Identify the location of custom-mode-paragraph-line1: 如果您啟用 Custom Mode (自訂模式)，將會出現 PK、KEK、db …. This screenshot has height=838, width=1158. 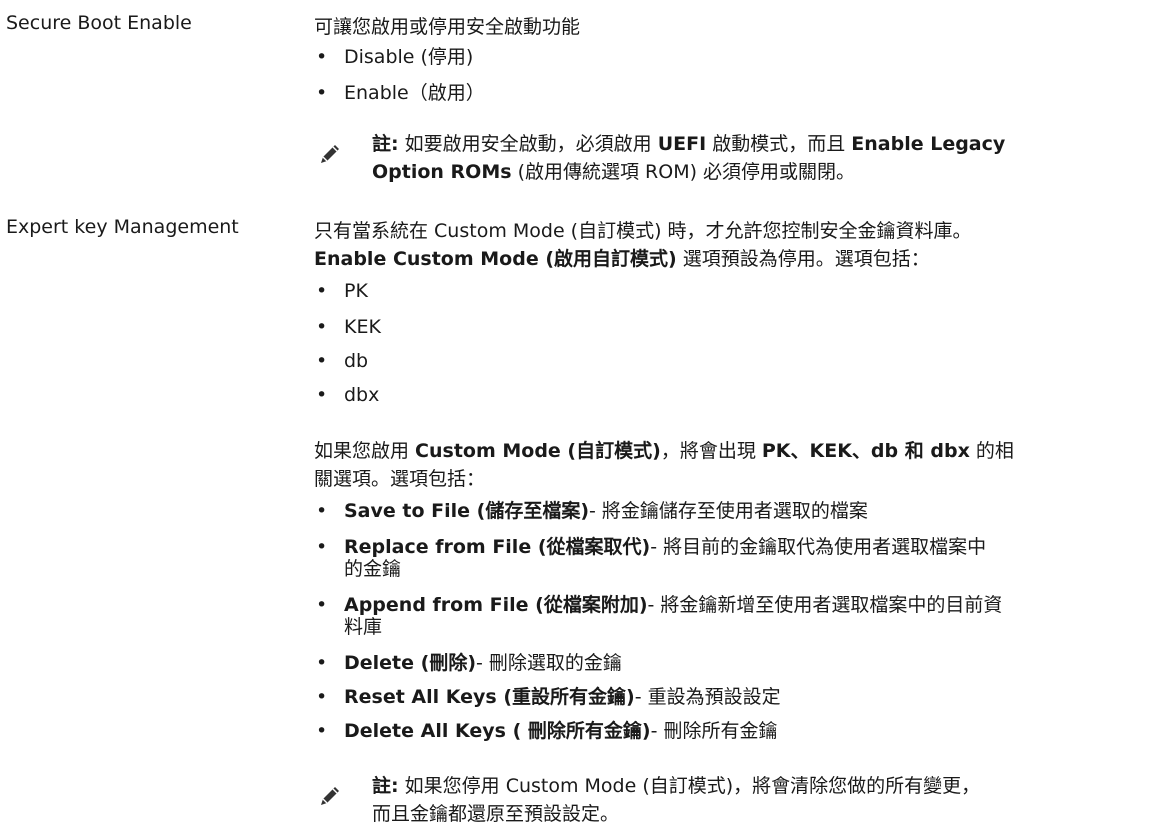
(664, 451).